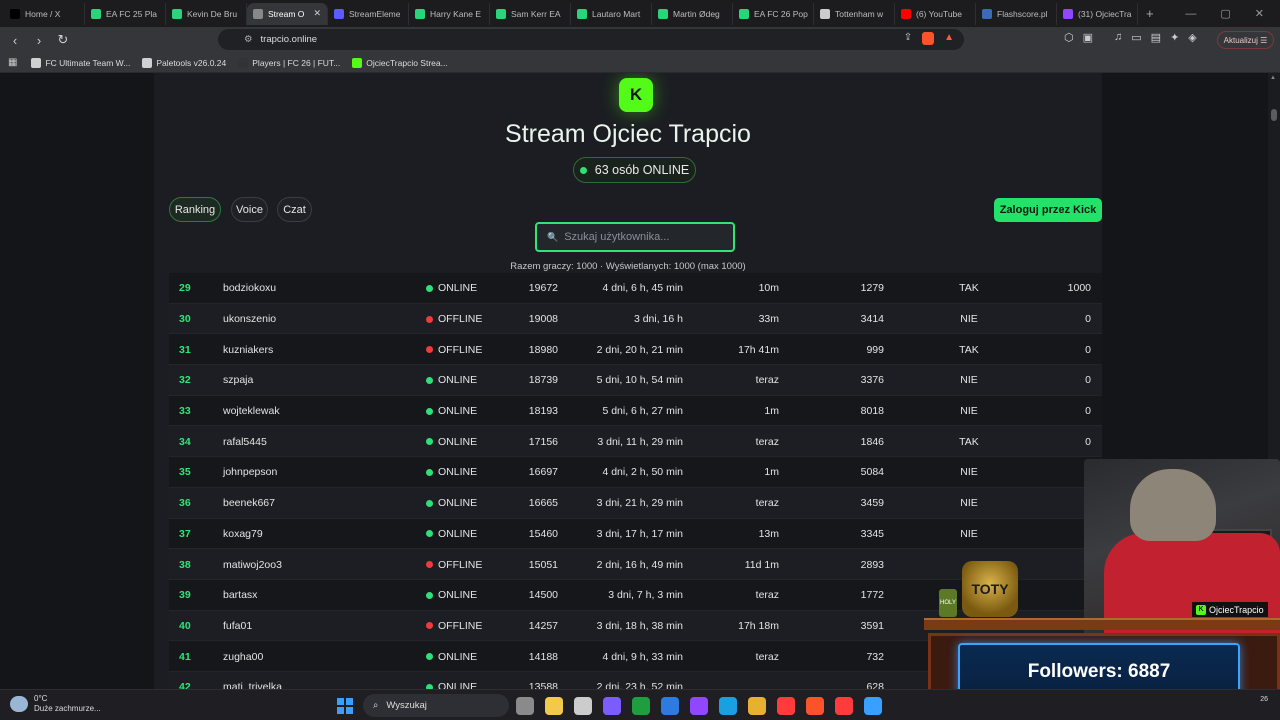 Image resolution: width=1280 pixels, height=720 pixels. I want to click on reload-icon: ↻, so click(63, 40).